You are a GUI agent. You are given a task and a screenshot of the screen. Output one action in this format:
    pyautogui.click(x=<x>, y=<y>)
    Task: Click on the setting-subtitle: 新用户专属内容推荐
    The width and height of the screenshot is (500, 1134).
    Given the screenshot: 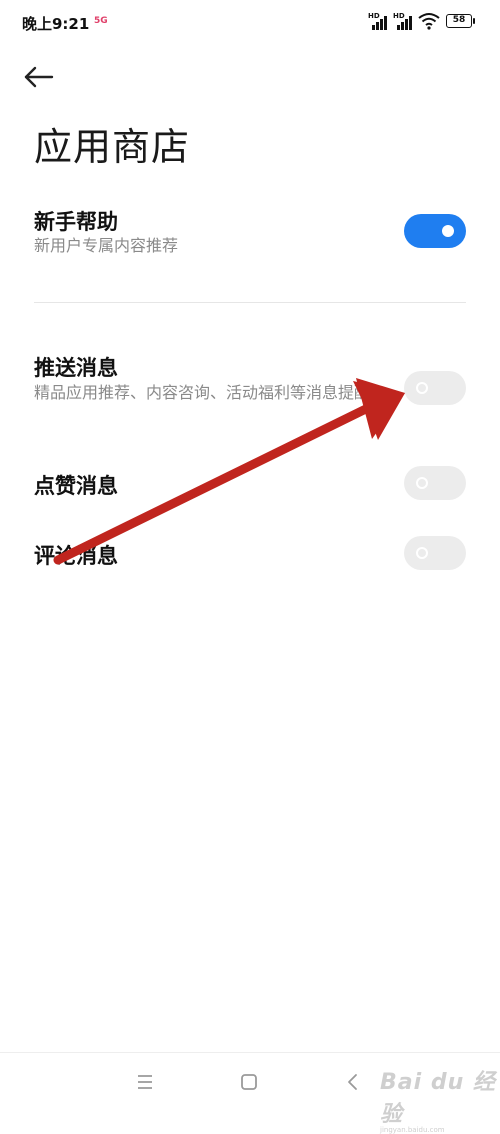 What is the action you would take?
    pyautogui.click(x=106, y=245)
    